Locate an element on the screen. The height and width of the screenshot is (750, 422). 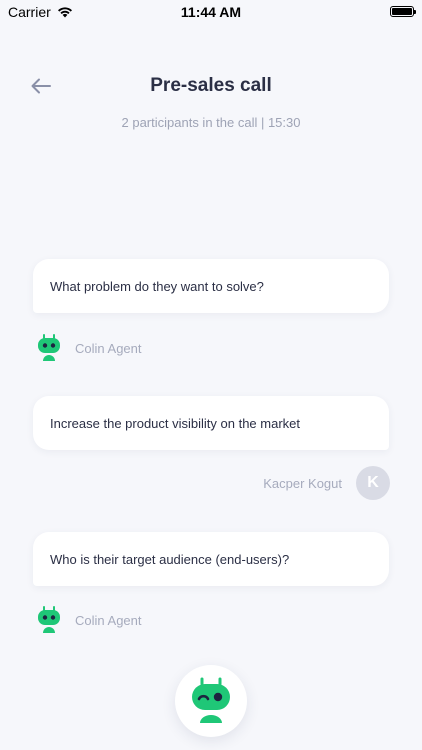
status-bar: Carrier 11:44 AM is located at coordinates (211, 12).